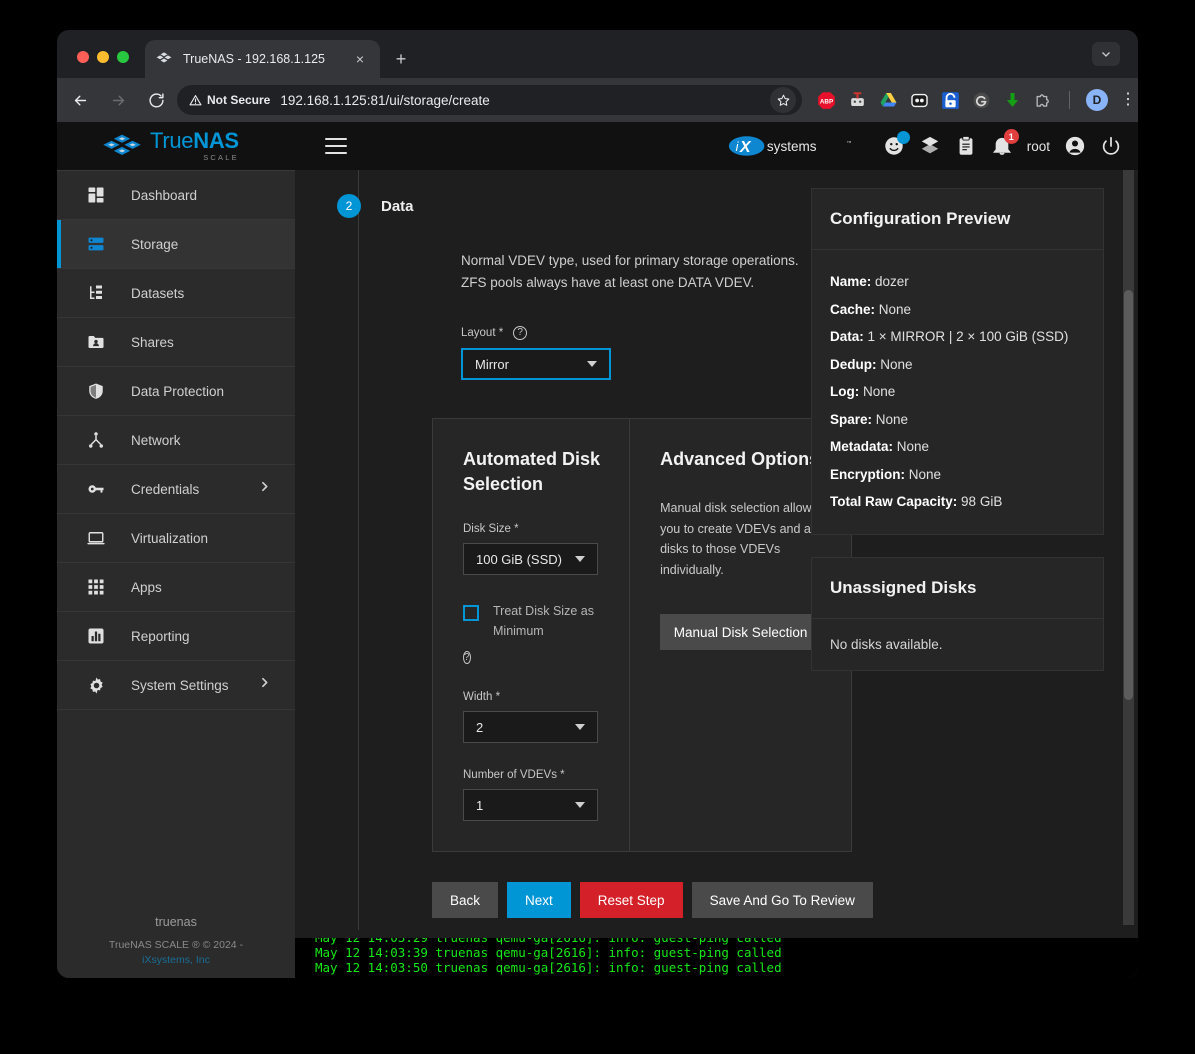 The image size is (1195, 1054). What do you see at coordinates (176, 636) in the screenshot?
I see `sidebar-item-reporting: Reporting` at bounding box center [176, 636].